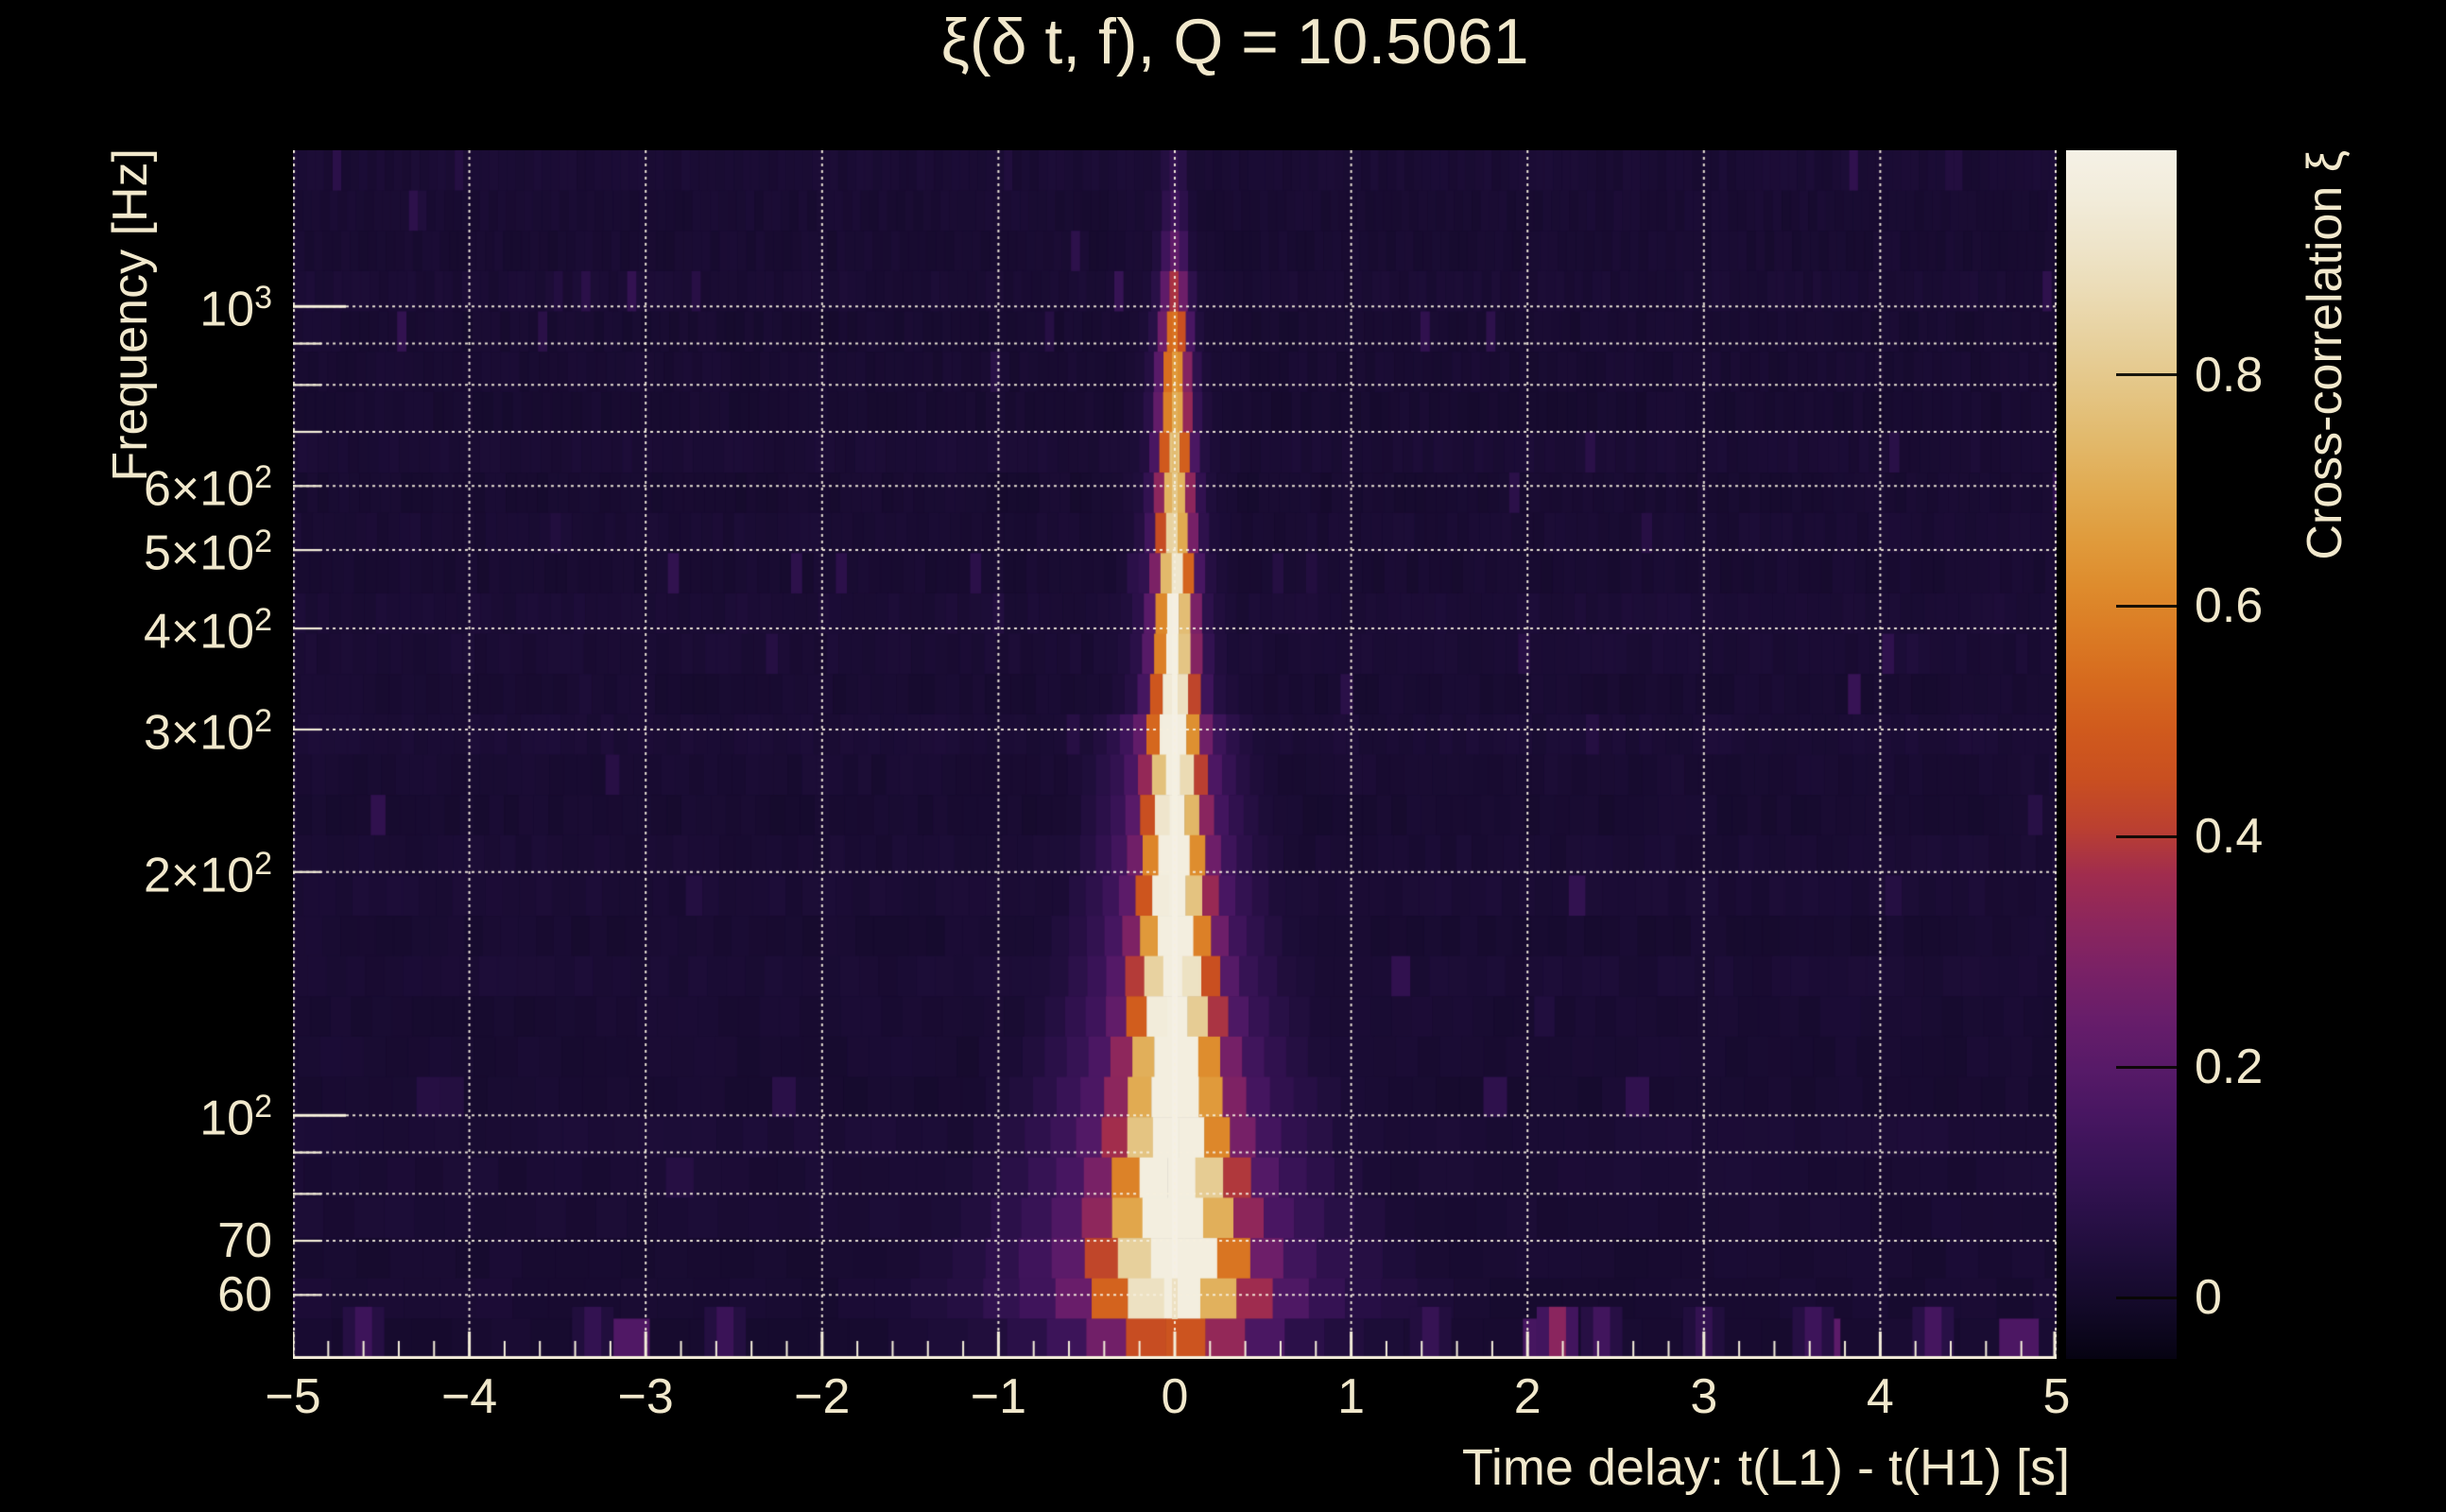 The width and height of the screenshot is (2446, 1512). Describe the element at coordinates (2229, 606) in the screenshot. I see `colorbar-tick-label: 0.6` at that location.